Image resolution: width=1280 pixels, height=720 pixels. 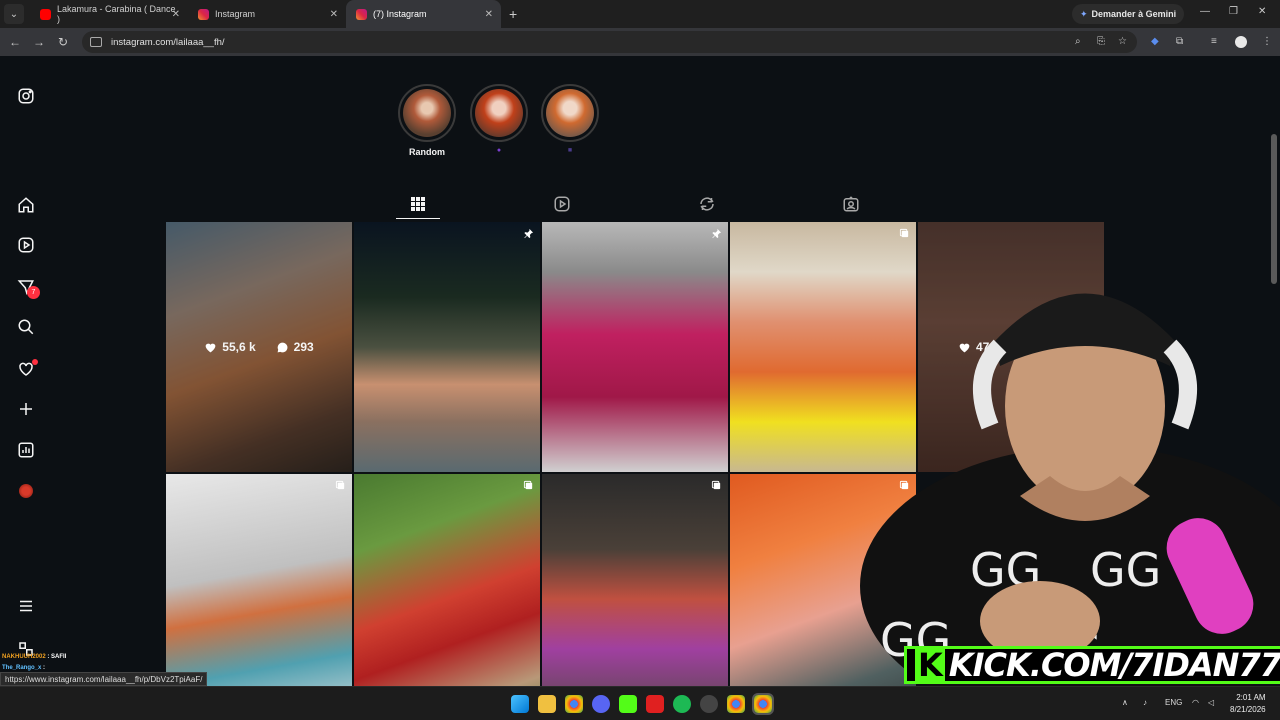 What do you see at coordinates (1214, 41) in the screenshot?
I see `reading-list-icon: ≡` at bounding box center [1214, 41].